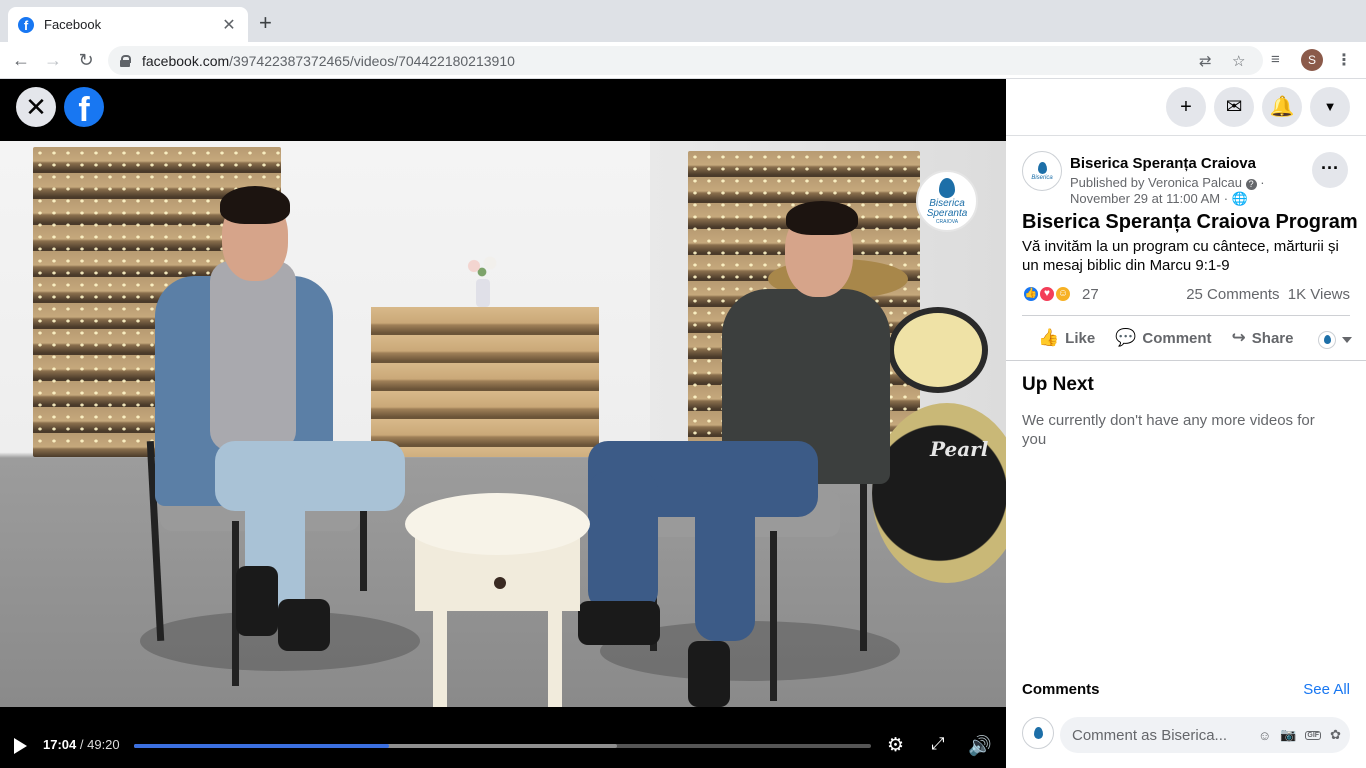  What do you see at coordinates (959, 449) in the screenshot?
I see `drum-brand-text: Pearl` at bounding box center [959, 449].